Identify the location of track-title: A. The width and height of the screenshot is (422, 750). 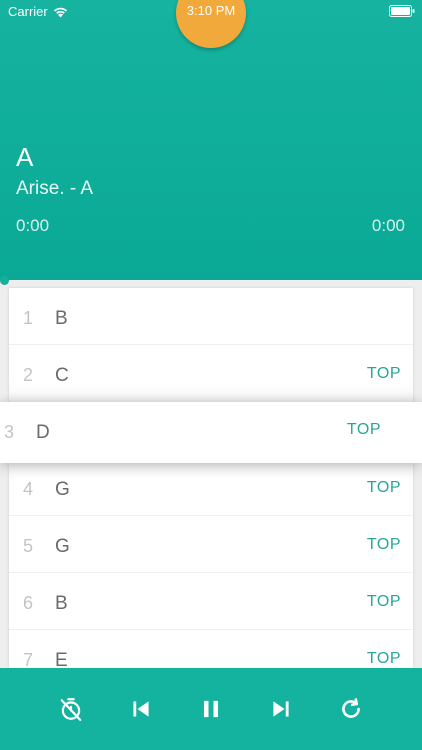
(25, 157).